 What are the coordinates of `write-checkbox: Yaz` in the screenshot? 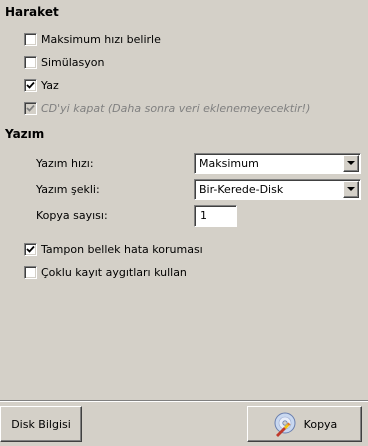 It's located at (41, 85).